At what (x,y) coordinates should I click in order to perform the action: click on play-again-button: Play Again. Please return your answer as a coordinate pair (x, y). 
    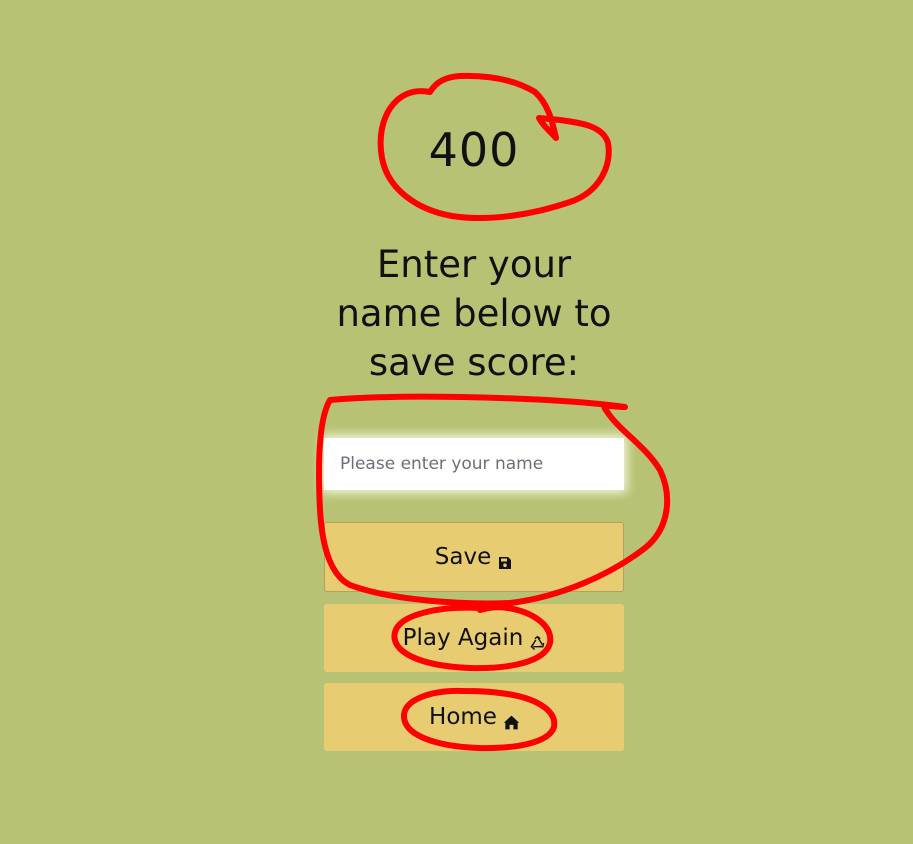
    Looking at the image, I should click on (474, 638).